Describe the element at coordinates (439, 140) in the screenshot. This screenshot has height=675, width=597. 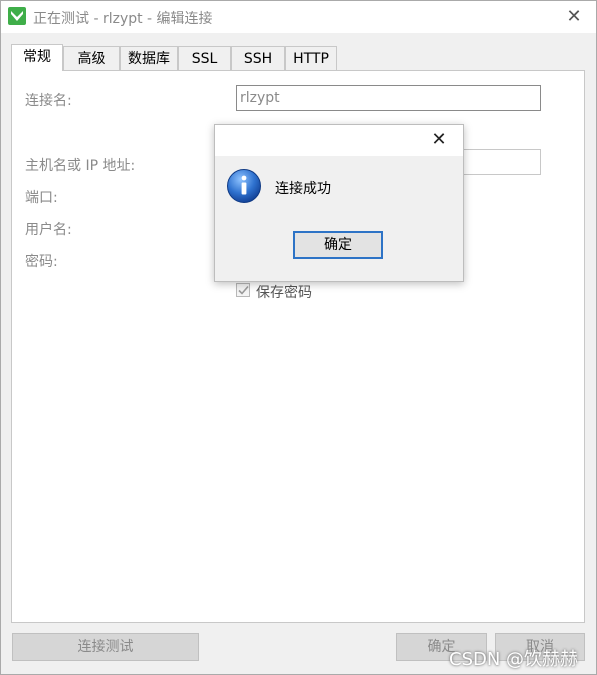
I see `dialog-close-icon: ✕` at that location.